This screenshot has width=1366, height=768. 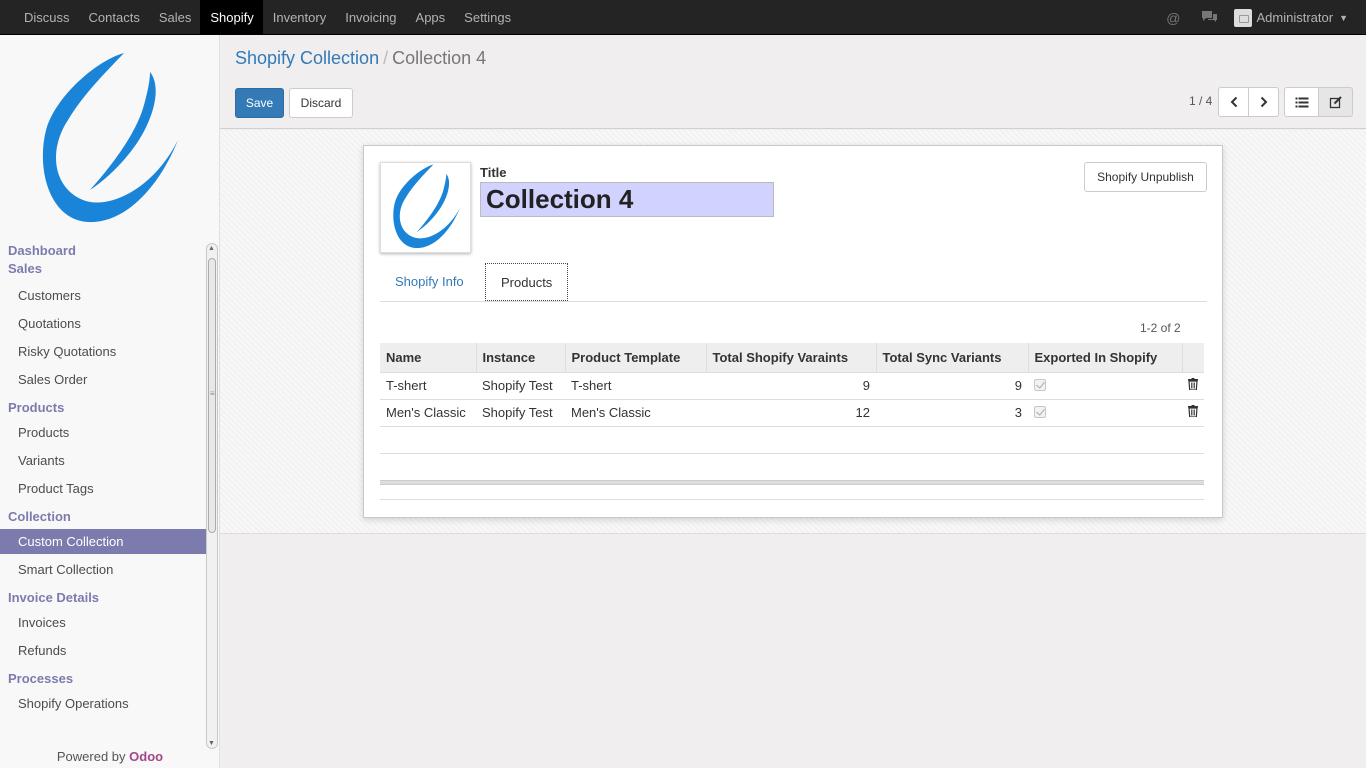 What do you see at coordinates (103, 351) in the screenshot?
I see `sidebar-item-risky-quotations: Risky Quotations` at bounding box center [103, 351].